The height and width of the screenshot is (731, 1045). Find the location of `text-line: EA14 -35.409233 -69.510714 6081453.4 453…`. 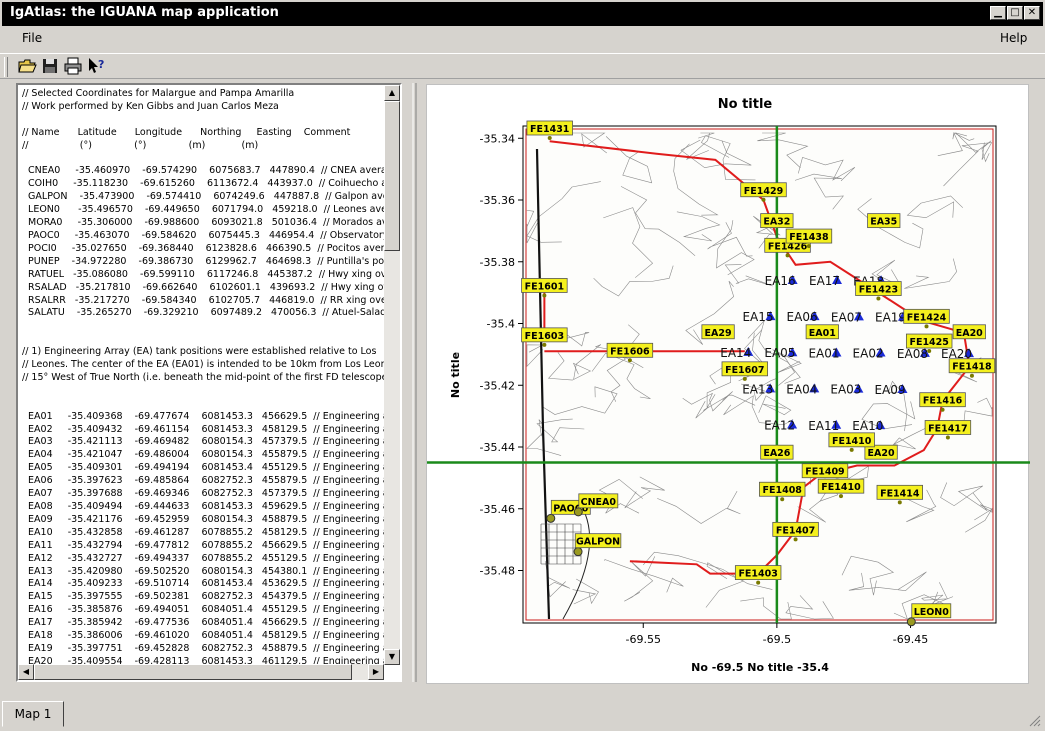

text-line: EA14 -35.409233 -69.510714 6081453.4 453… is located at coordinates (203, 584).